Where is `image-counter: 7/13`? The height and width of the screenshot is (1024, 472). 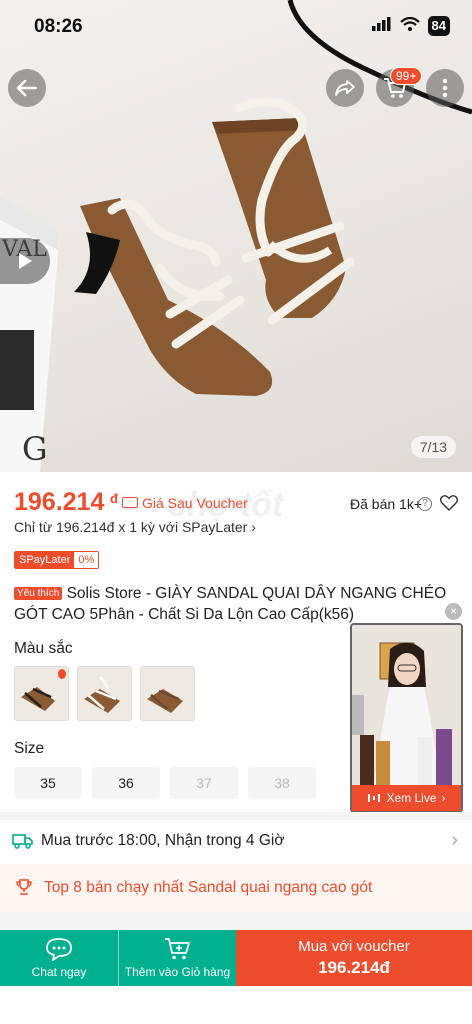 image-counter: 7/13 is located at coordinates (433, 447).